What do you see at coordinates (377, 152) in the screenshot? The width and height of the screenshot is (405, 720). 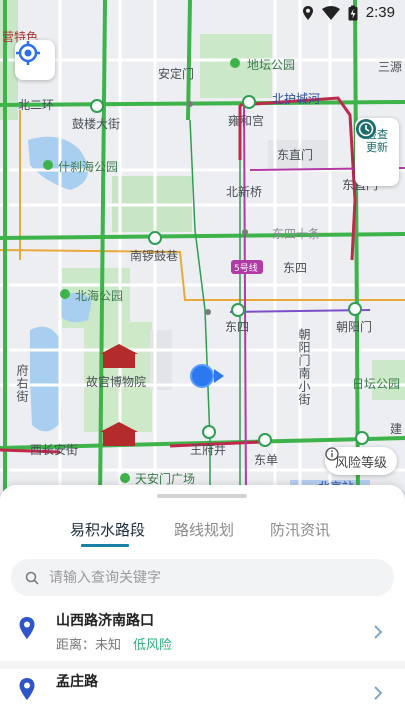 I see `check-update-button: 检查更新` at bounding box center [377, 152].